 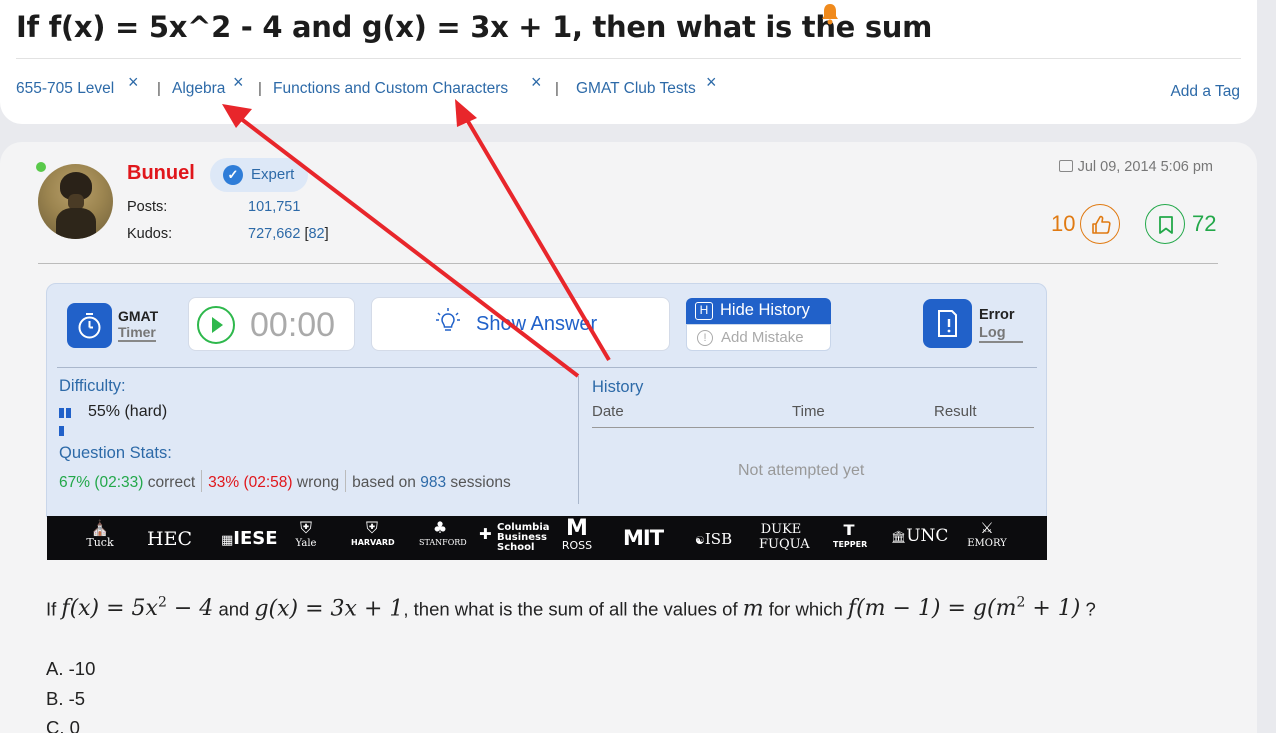 I want to click on stopwatch-icon, so click(x=89, y=326).